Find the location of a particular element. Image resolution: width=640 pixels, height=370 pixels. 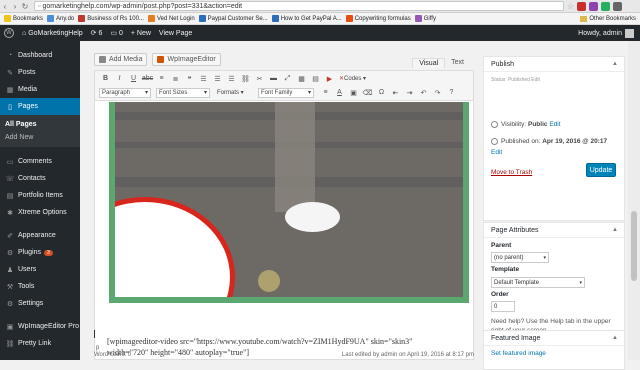

bold-icon: B is located at coordinates (105, 78).